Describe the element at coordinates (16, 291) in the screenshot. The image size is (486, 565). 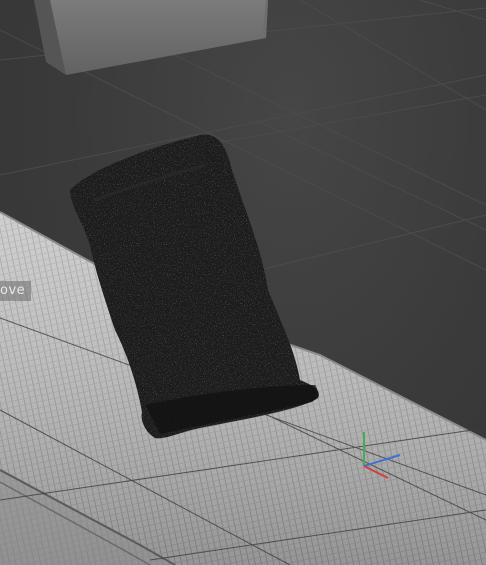
I see `viewport-overlay-label: ove` at that location.